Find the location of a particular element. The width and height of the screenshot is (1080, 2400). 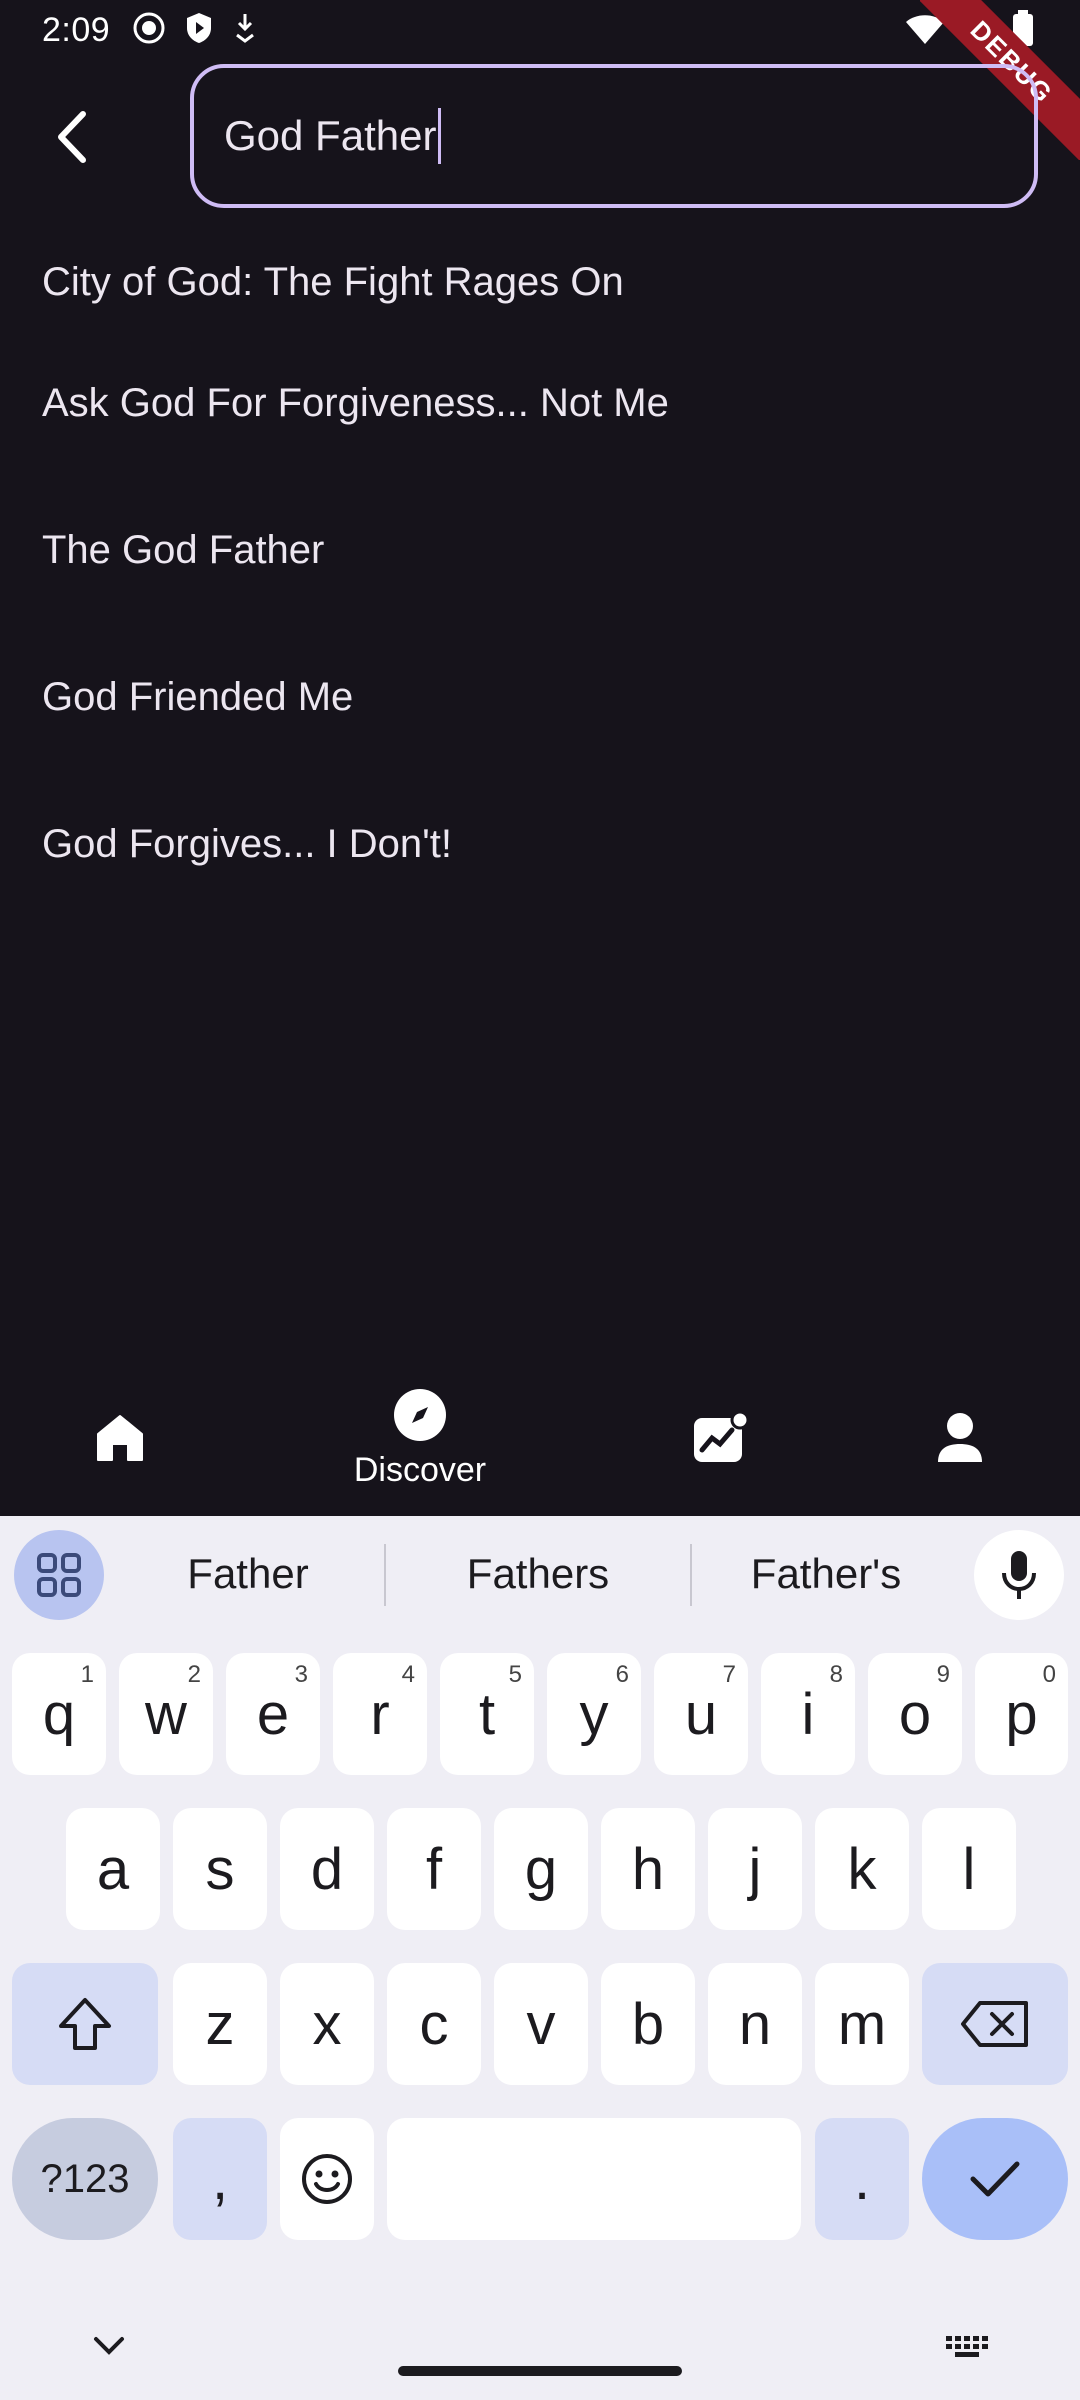

key-hint: 9 is located at coordinates (943, 1674).